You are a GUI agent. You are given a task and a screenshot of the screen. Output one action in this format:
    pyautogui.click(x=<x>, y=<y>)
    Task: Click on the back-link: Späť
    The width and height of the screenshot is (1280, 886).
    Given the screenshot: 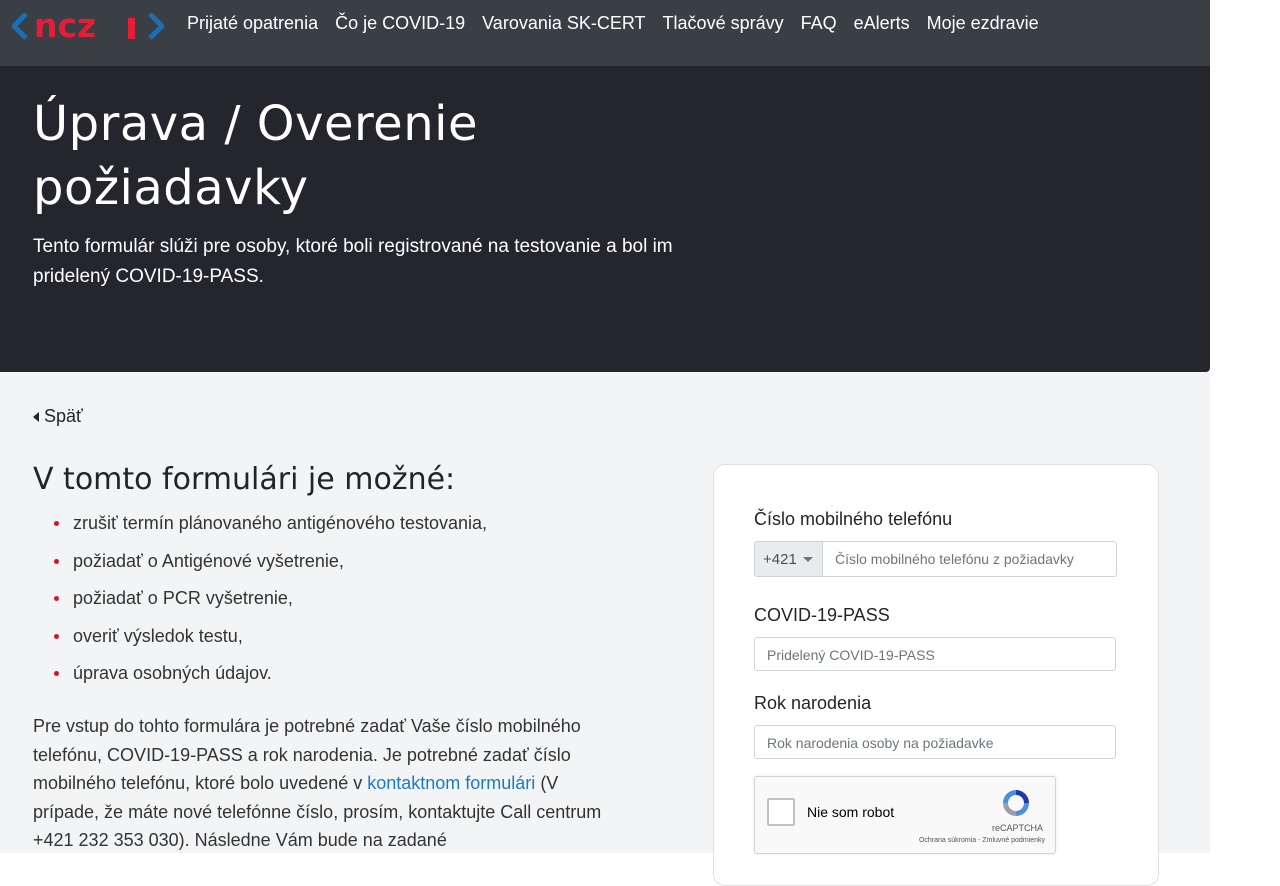 What is the action you would take?
    pyautogui.click(x=58, y=416)
    